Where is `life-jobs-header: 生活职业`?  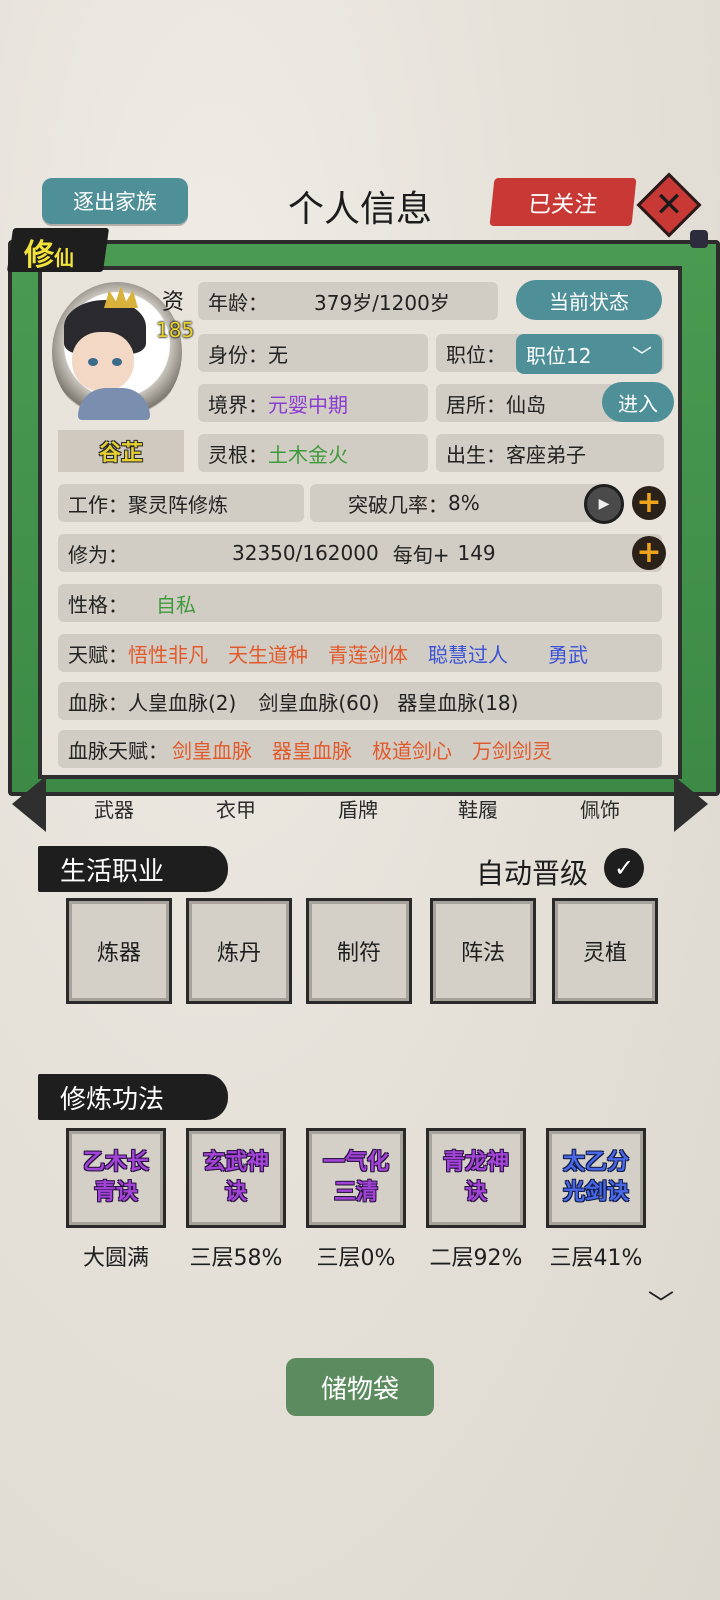 life-jobs-header: 生活职业 is located at coordinates (133, 869).